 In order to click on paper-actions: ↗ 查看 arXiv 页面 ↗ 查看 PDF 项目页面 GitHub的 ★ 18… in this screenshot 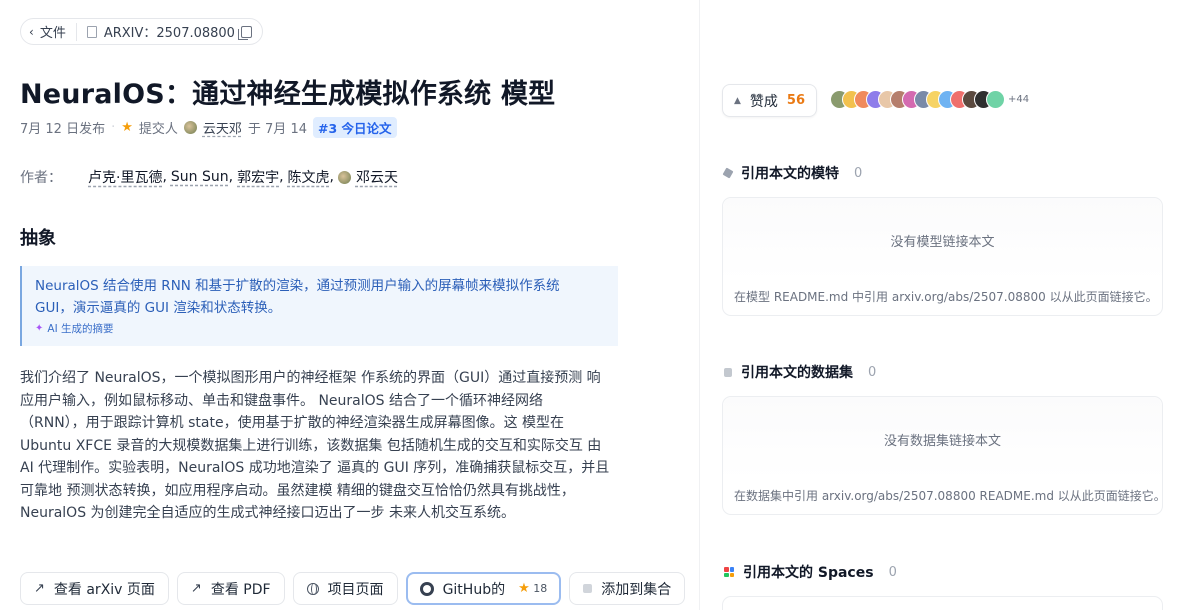, I will do `click(353, 588)`.